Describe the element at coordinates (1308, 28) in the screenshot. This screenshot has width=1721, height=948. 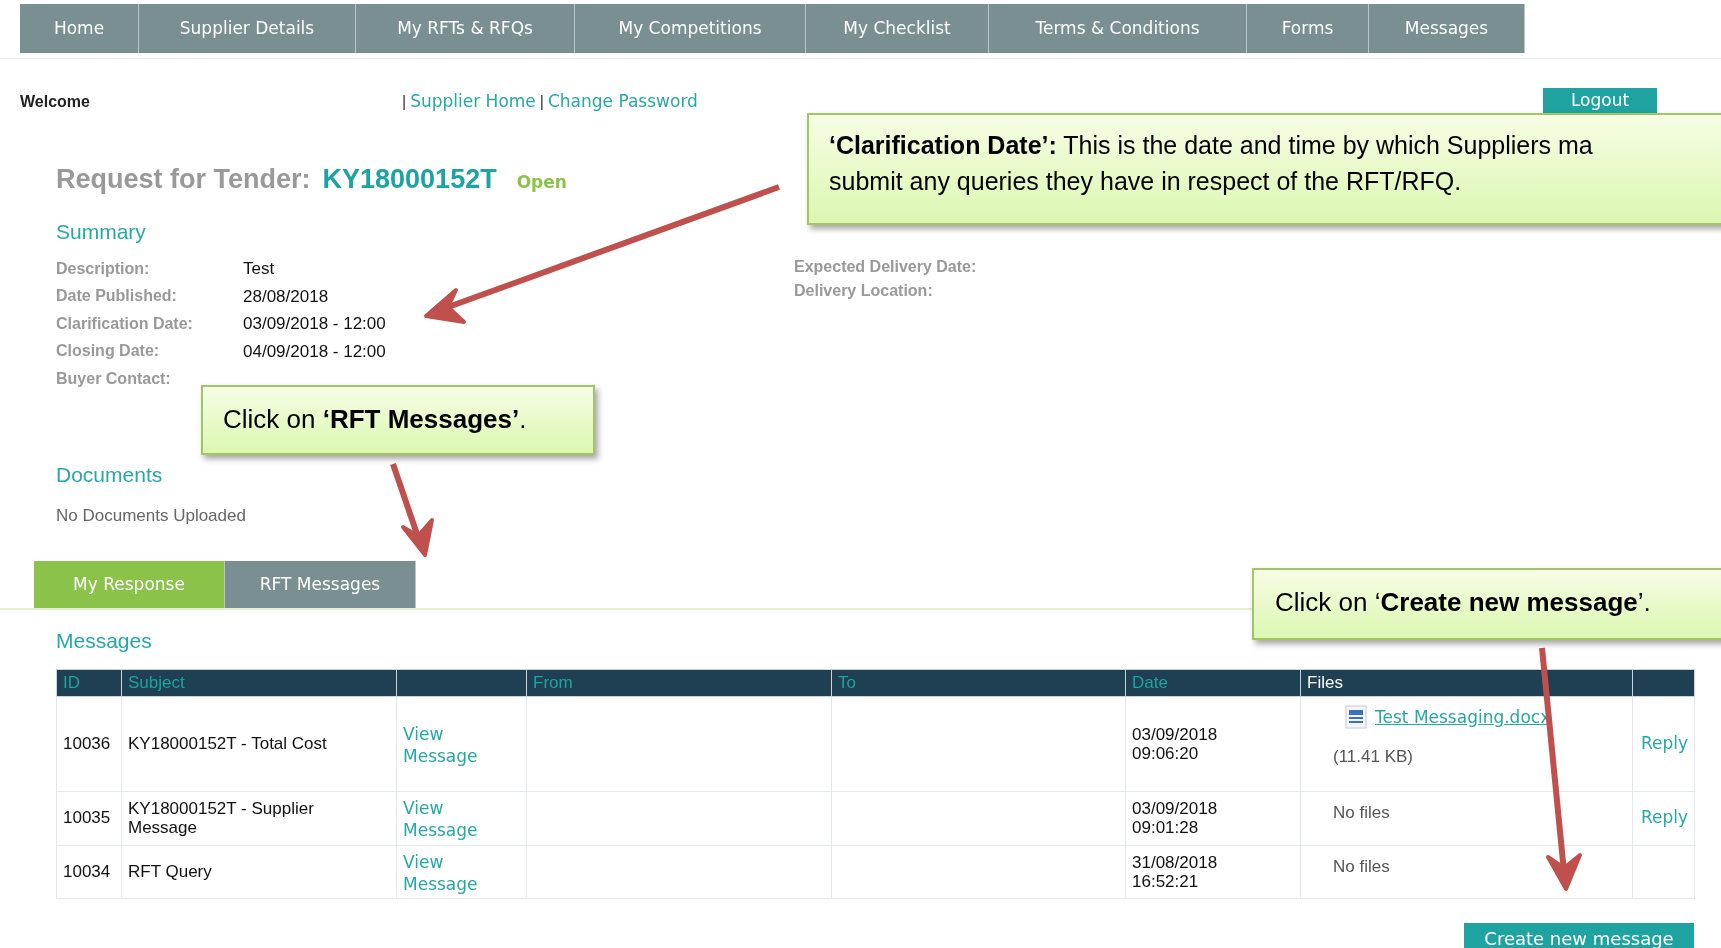
I see `nav-tab: Forms` at that location.